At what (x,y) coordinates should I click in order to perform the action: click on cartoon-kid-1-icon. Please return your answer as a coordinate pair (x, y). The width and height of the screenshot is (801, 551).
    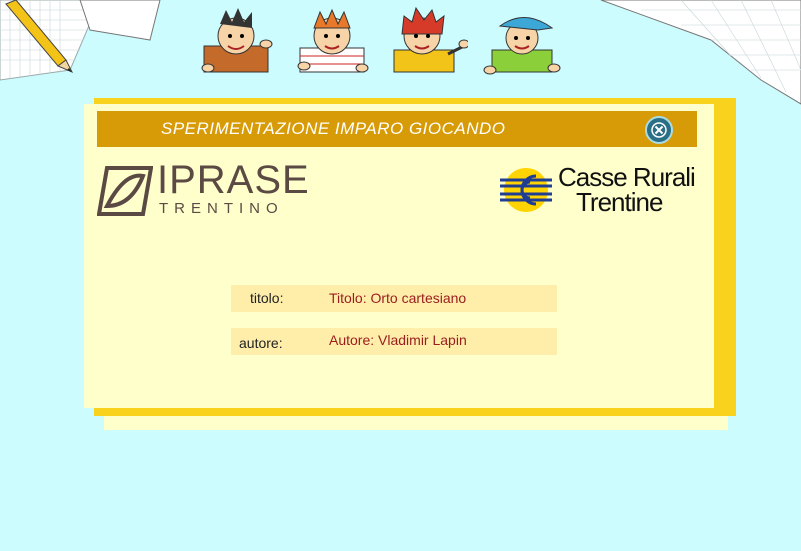
    Looking at the image, I should click on (237, 40).